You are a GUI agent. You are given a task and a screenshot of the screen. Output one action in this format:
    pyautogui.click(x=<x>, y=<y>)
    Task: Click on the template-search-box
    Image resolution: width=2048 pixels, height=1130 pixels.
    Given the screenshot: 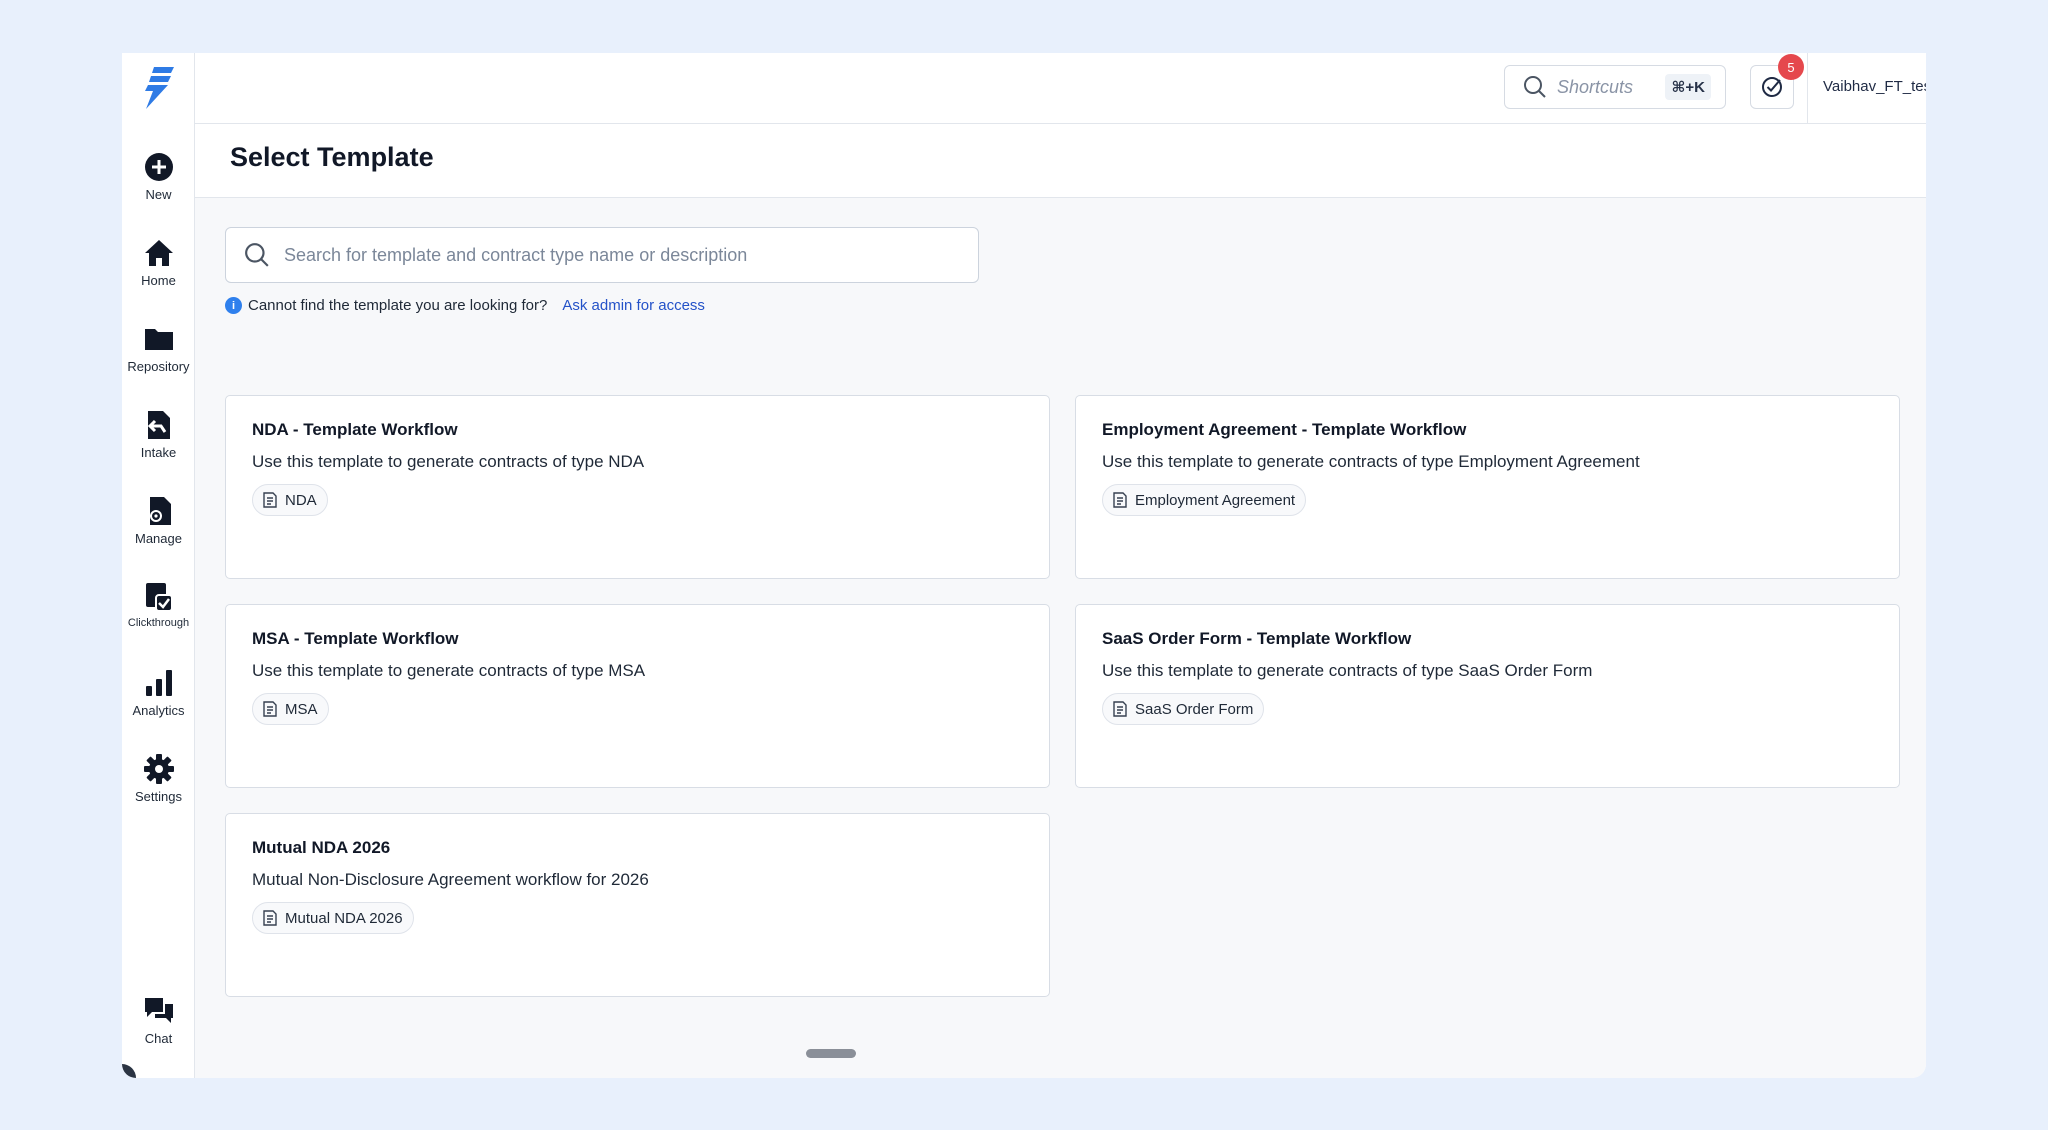 What is the action you would take?
    pyautogui.click(x=602, y=255)
    